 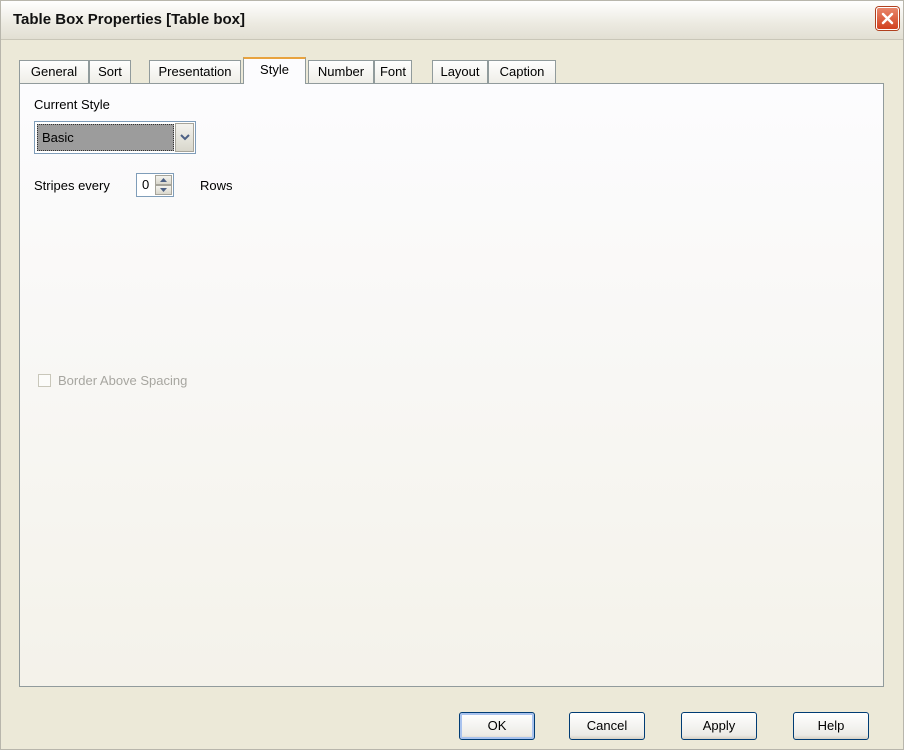 What do you see at coordinates (54, 71) in the screenshot?
I see `tab-general: General` at bounding box center [54, 71].